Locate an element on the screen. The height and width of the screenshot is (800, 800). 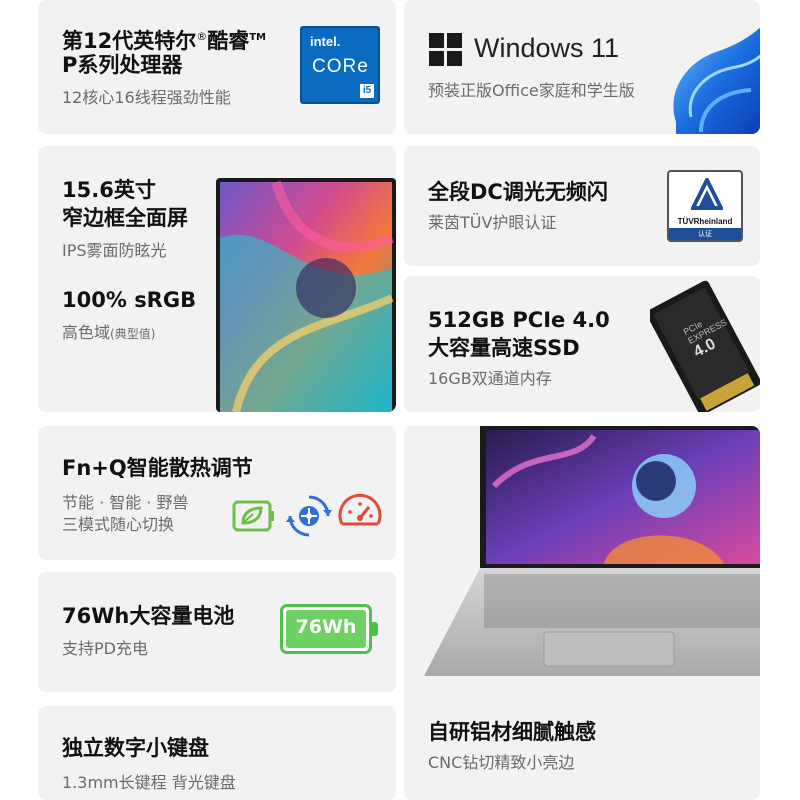
os-subtitle: 预装正版Office家庭和学生版 is located at coordinates (531, 90).